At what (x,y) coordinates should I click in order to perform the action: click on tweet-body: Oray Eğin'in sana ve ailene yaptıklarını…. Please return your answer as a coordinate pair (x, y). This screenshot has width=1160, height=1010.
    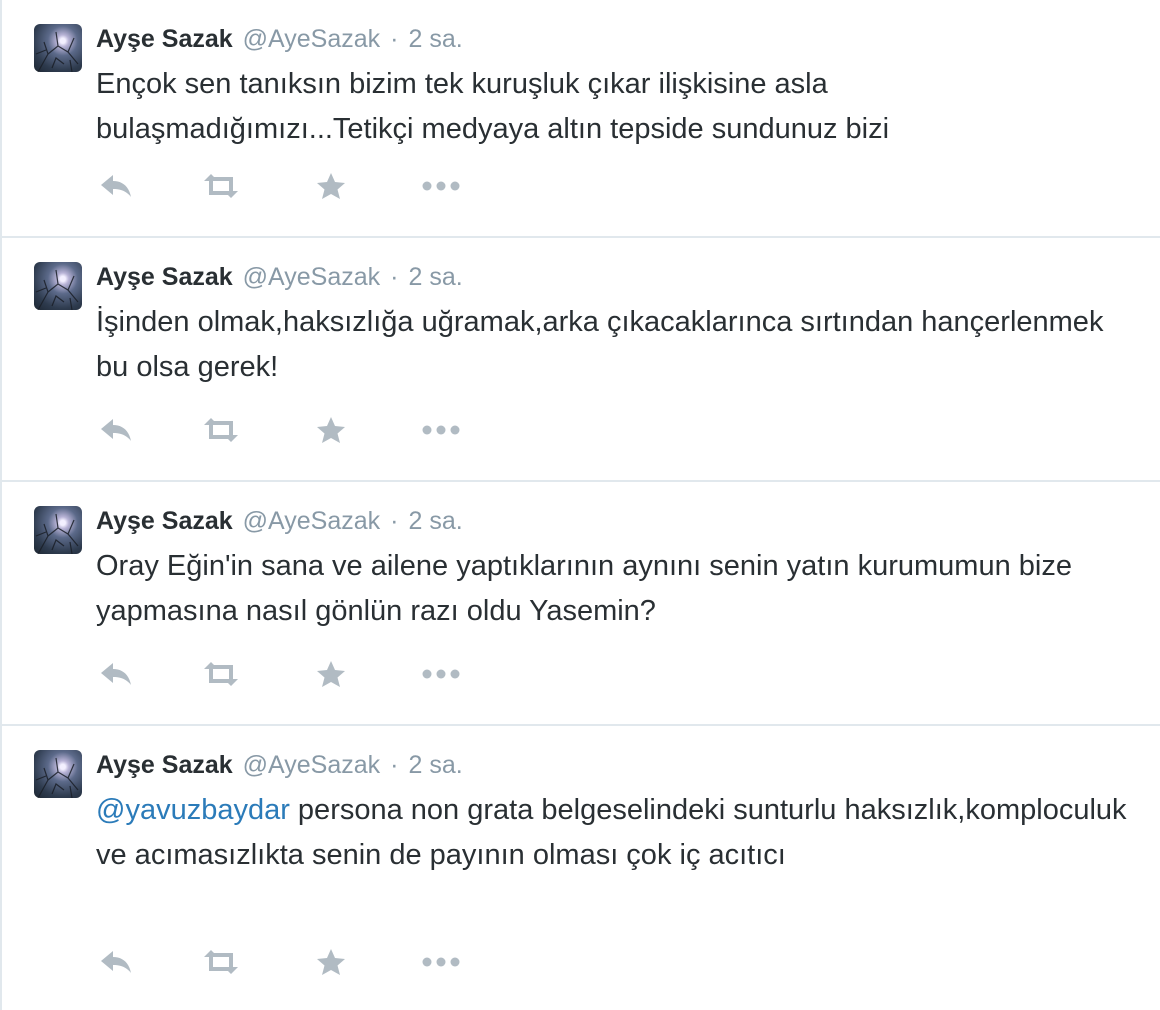
    Looking at the image, I should click on (584, 588).